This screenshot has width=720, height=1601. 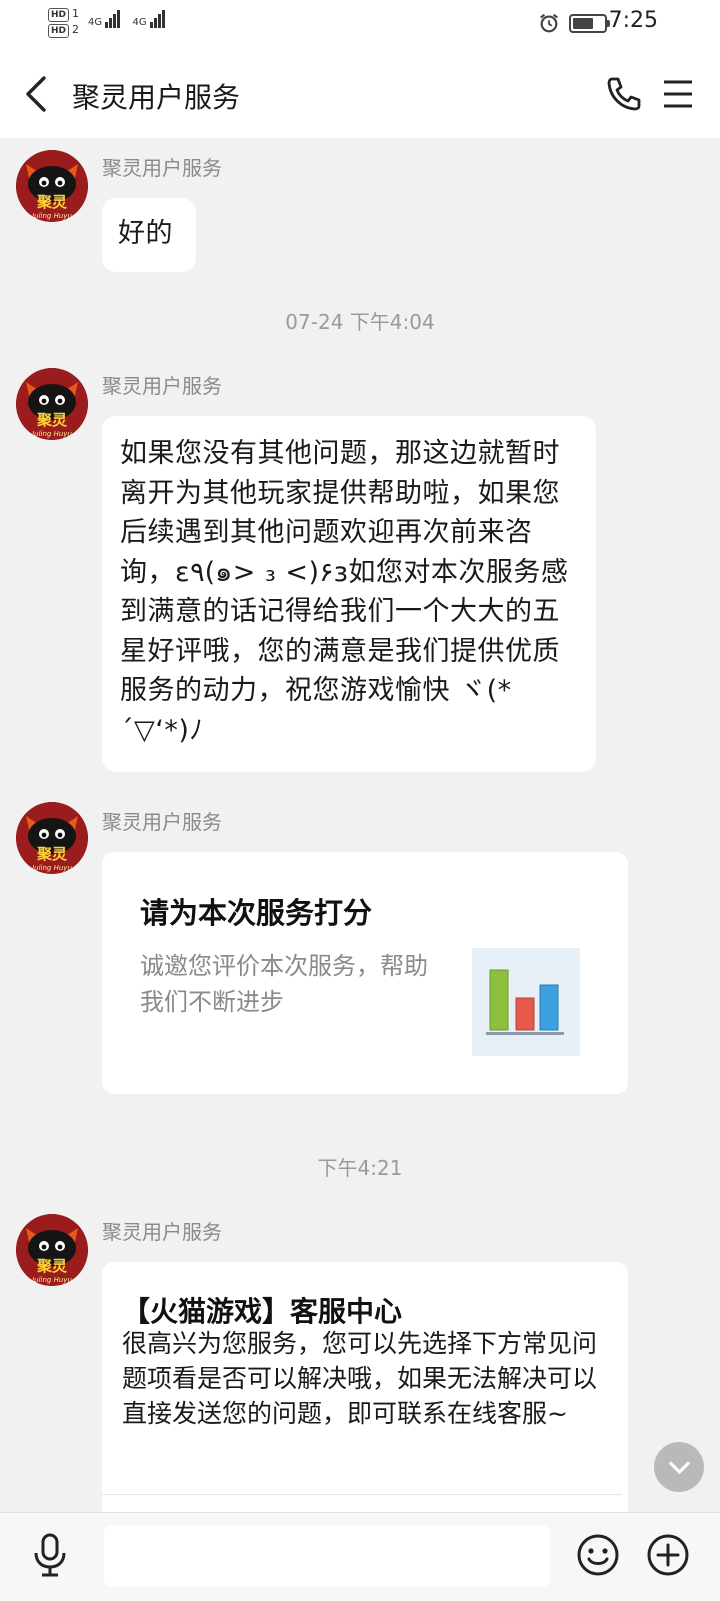 I want to click on card-title: 【火猫游戏】客服中心, so click(x=262, y=1311).